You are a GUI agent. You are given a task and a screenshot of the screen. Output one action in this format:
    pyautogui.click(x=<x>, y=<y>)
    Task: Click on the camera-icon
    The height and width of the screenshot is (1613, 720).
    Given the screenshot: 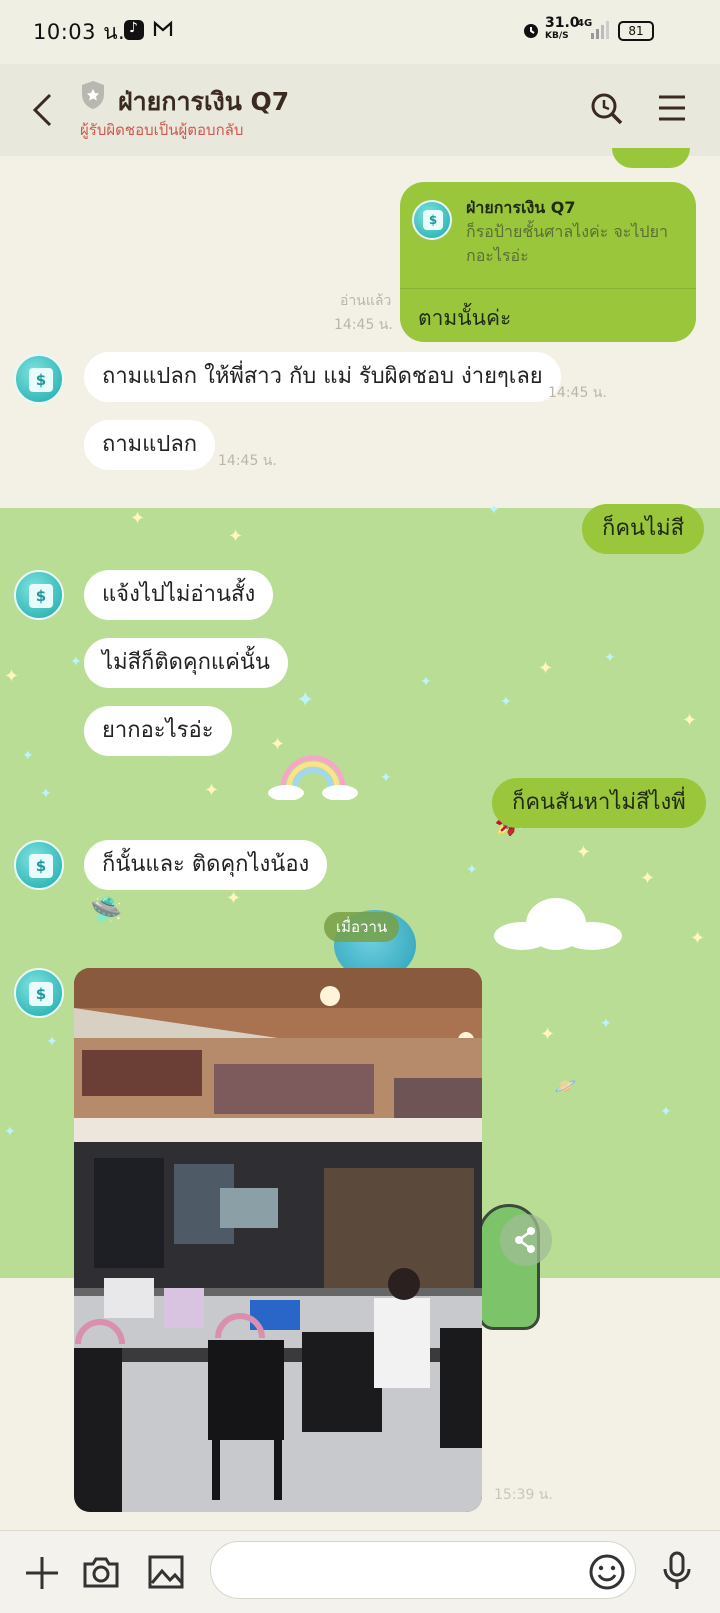 What is the action you would take?
    pyautogui.click(x=101, y=1574)
    